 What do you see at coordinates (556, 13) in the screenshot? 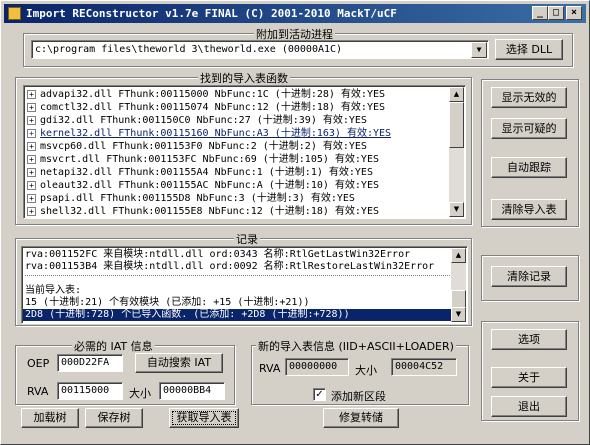
I see `maximize-button: □` at bounding box center [556, 13].